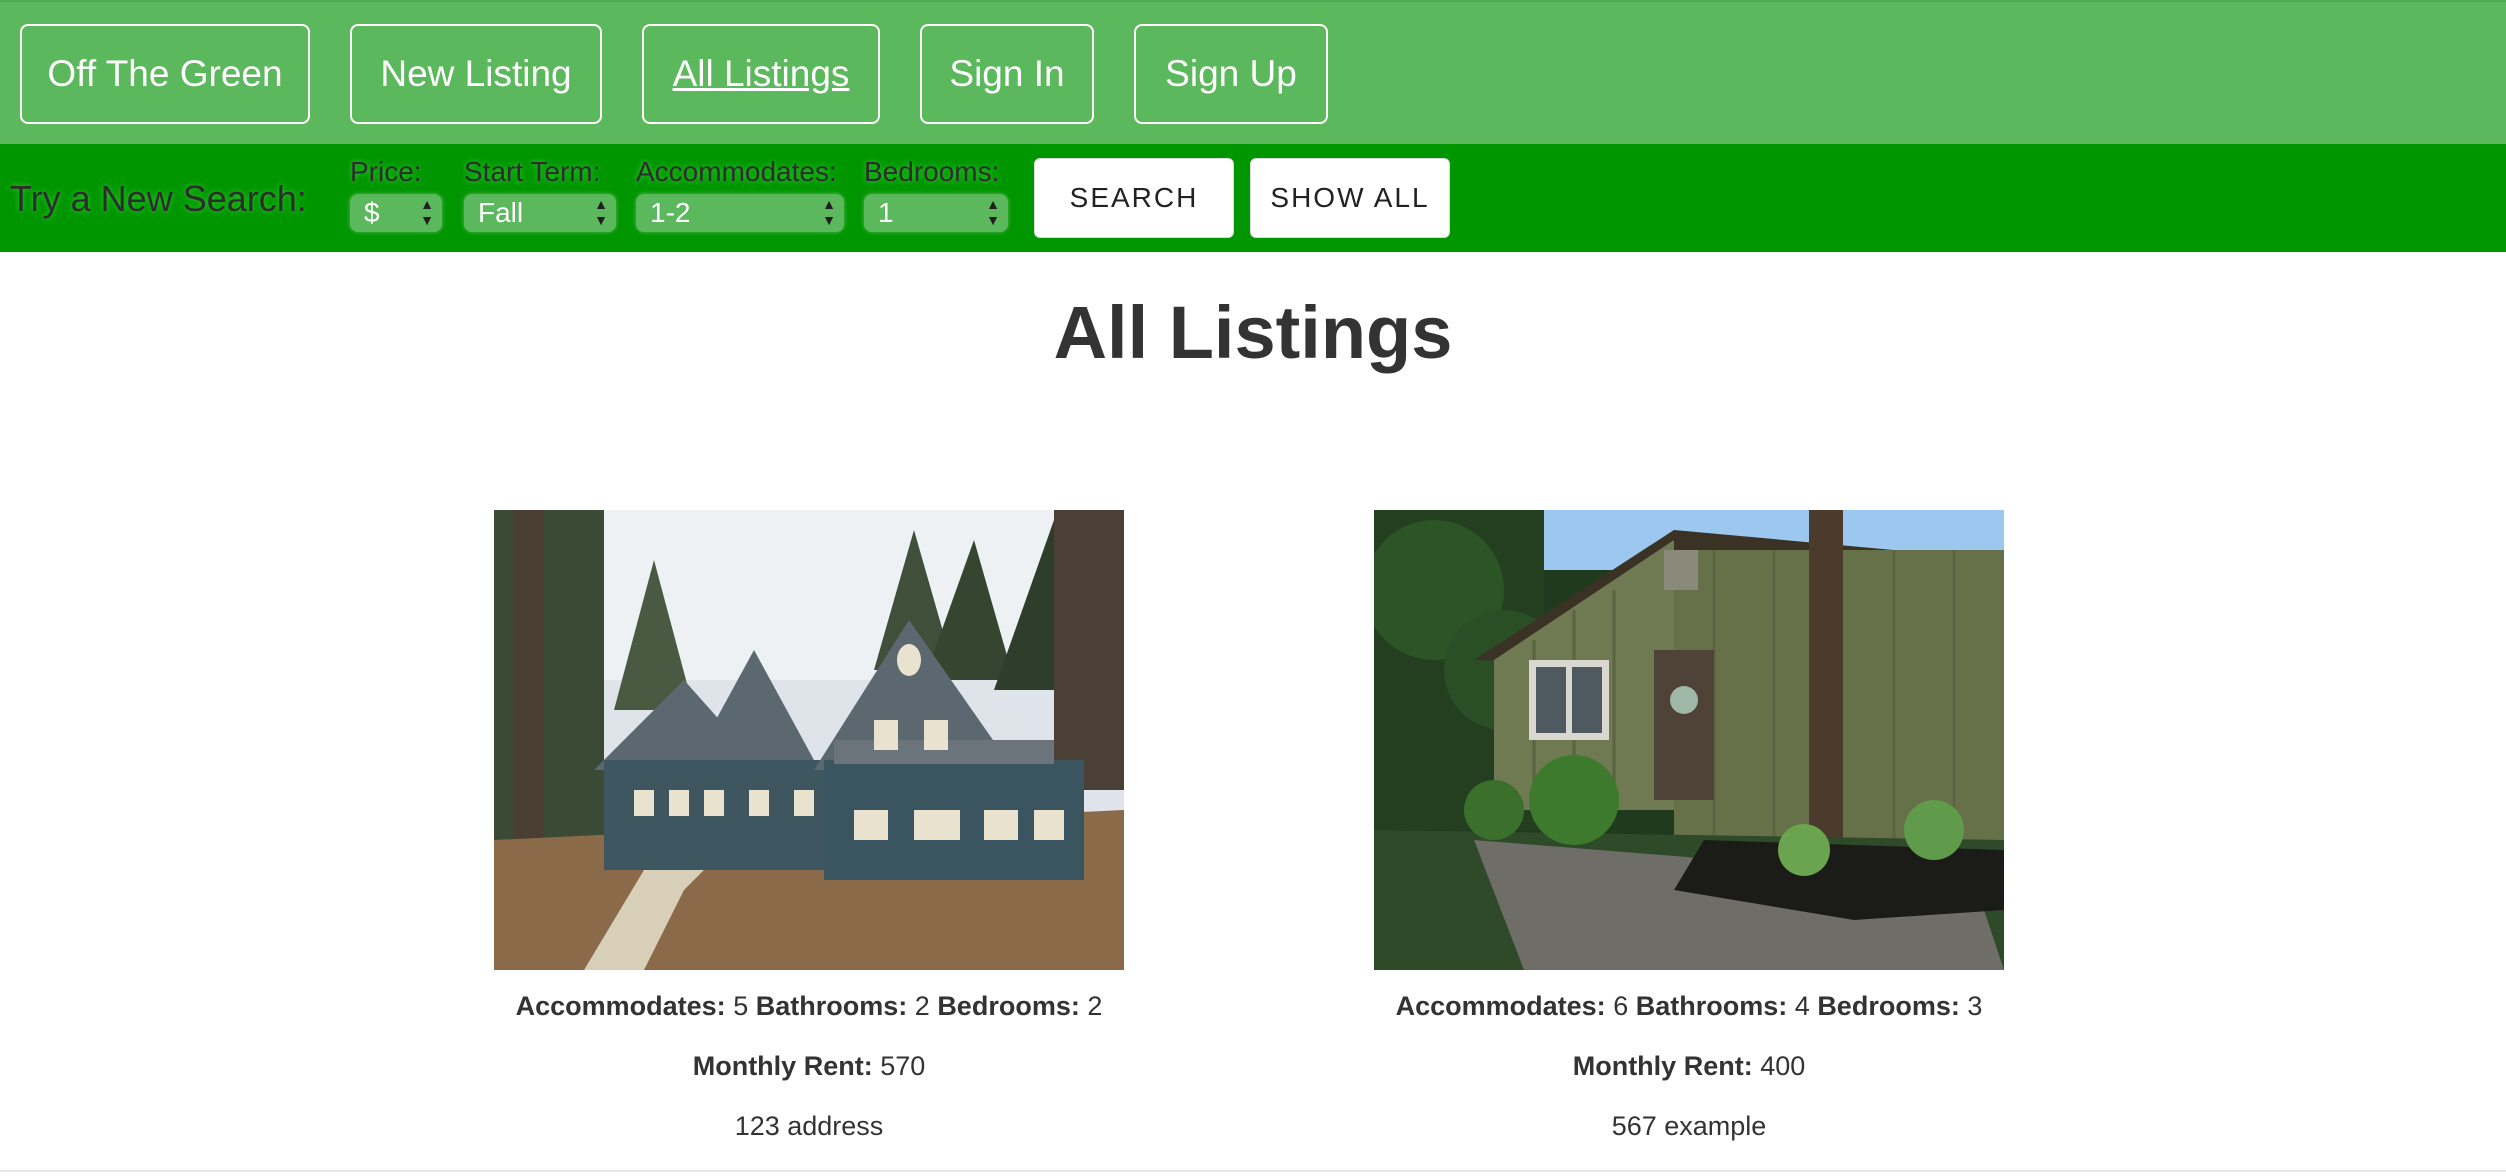 This screenshot has height=1176, width=2506. What do you see at coordinates (1802, 1006) in the screenshot?
I see `bathrooms-count: 4` at bounding box center [1802, 1006].